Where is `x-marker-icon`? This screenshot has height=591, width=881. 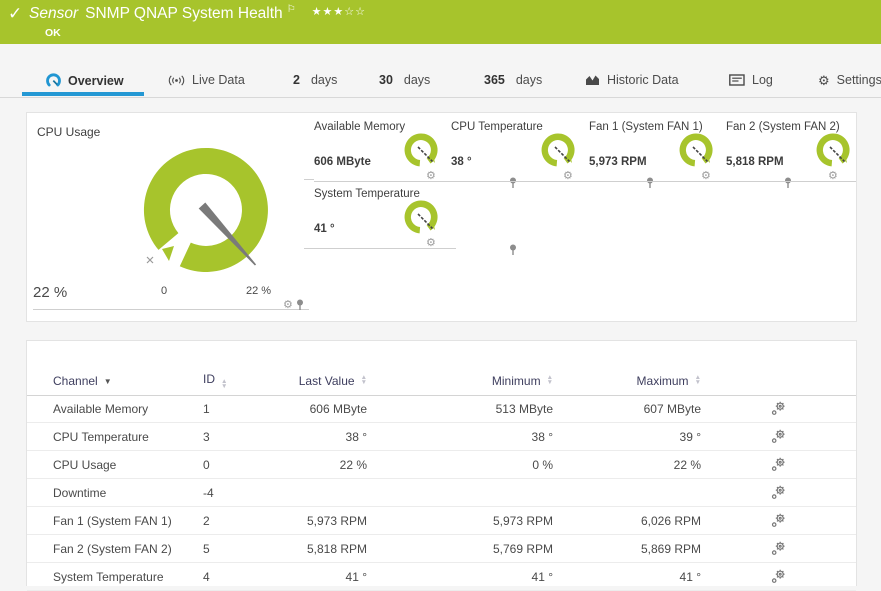
x-marker-icon is located at coordinates (150, 260).